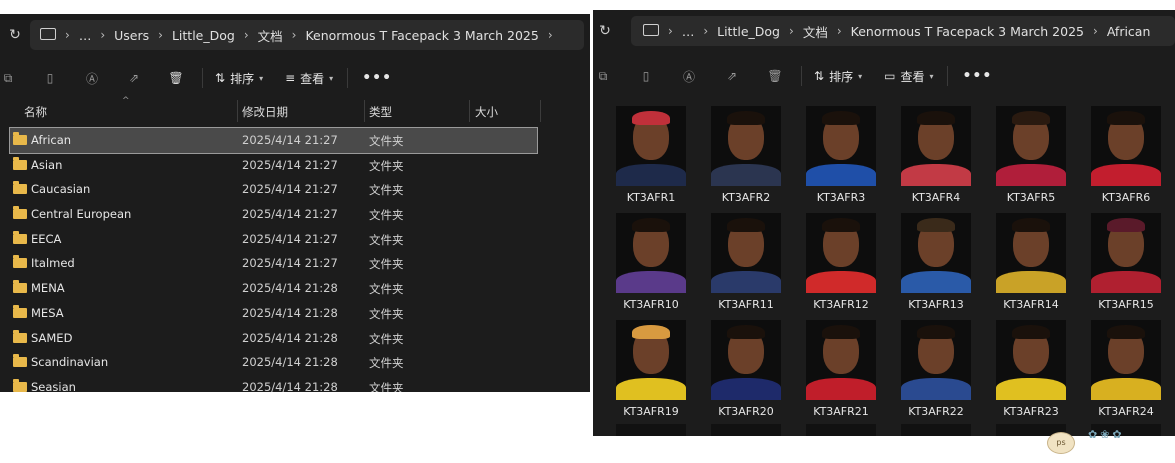 The width and height of the screenshot is (1175, 463). Describe the element at coordinates (1126, 154) in the screenshot. I see `image-thumbnail: KT3AFR6` at that location.